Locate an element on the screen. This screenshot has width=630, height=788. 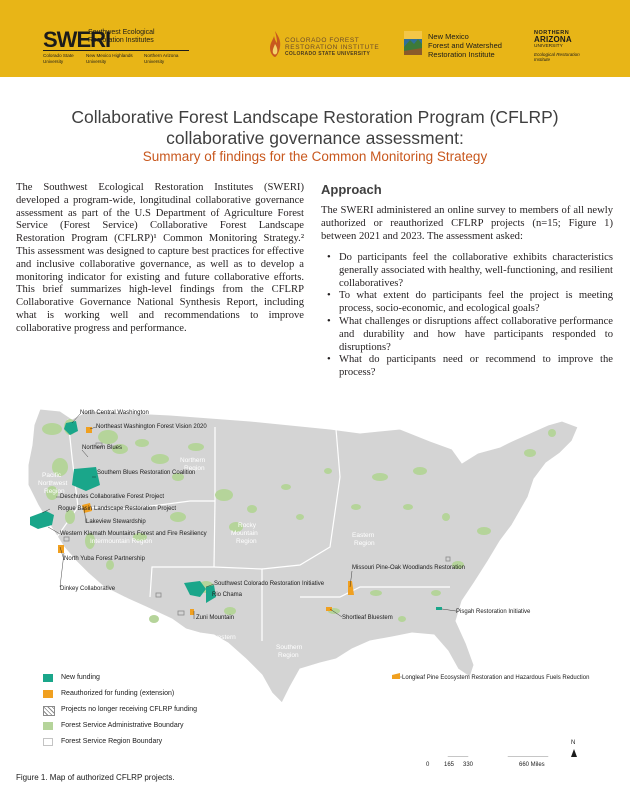
scale-tick-3: 660 Miles is located at coordinates (532, 765).